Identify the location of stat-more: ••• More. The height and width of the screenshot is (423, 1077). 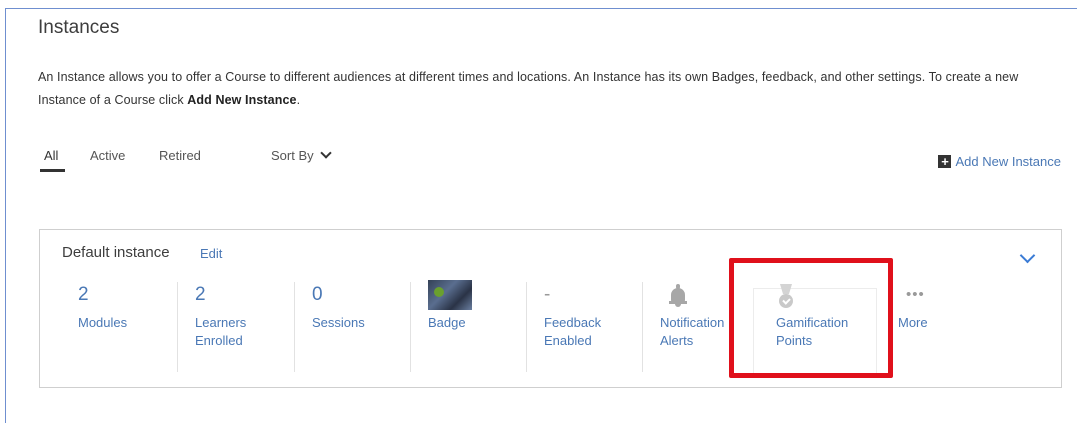
(913, 327).